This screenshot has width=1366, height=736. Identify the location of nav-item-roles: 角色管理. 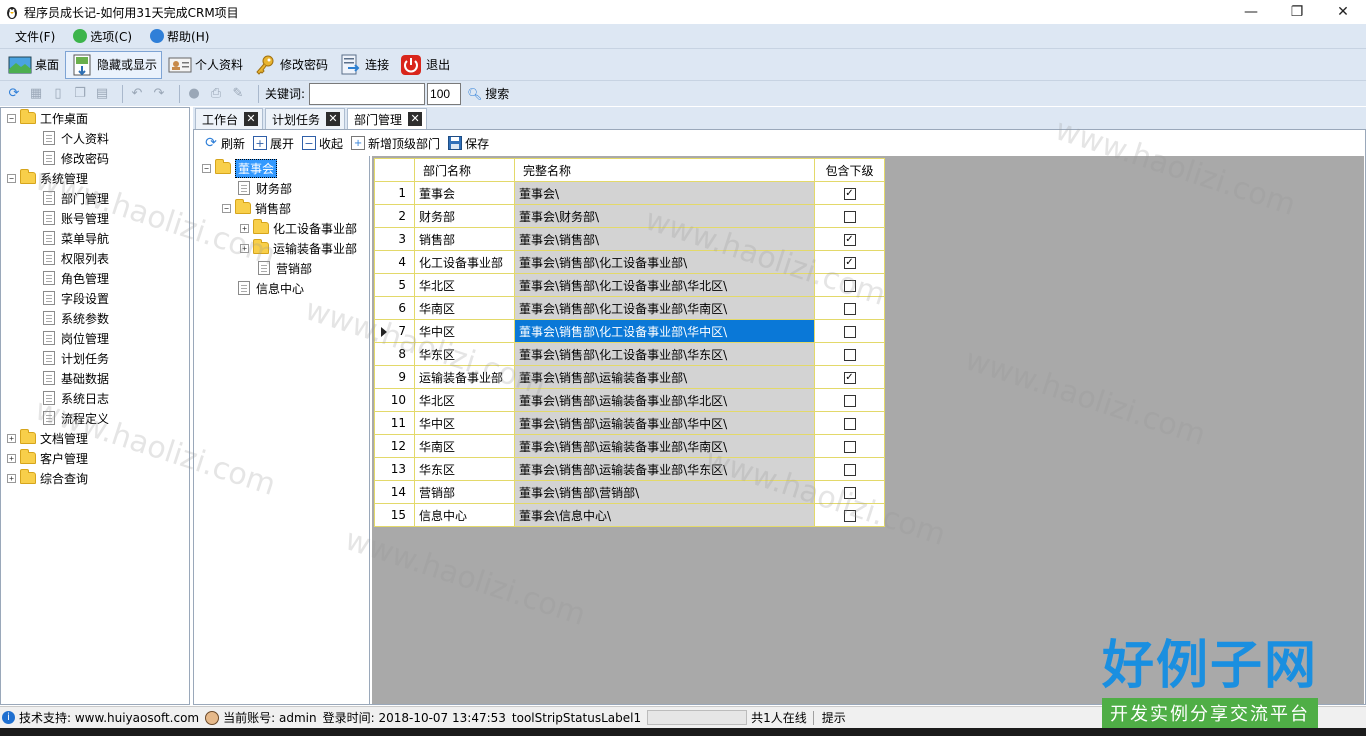
(76, 278).